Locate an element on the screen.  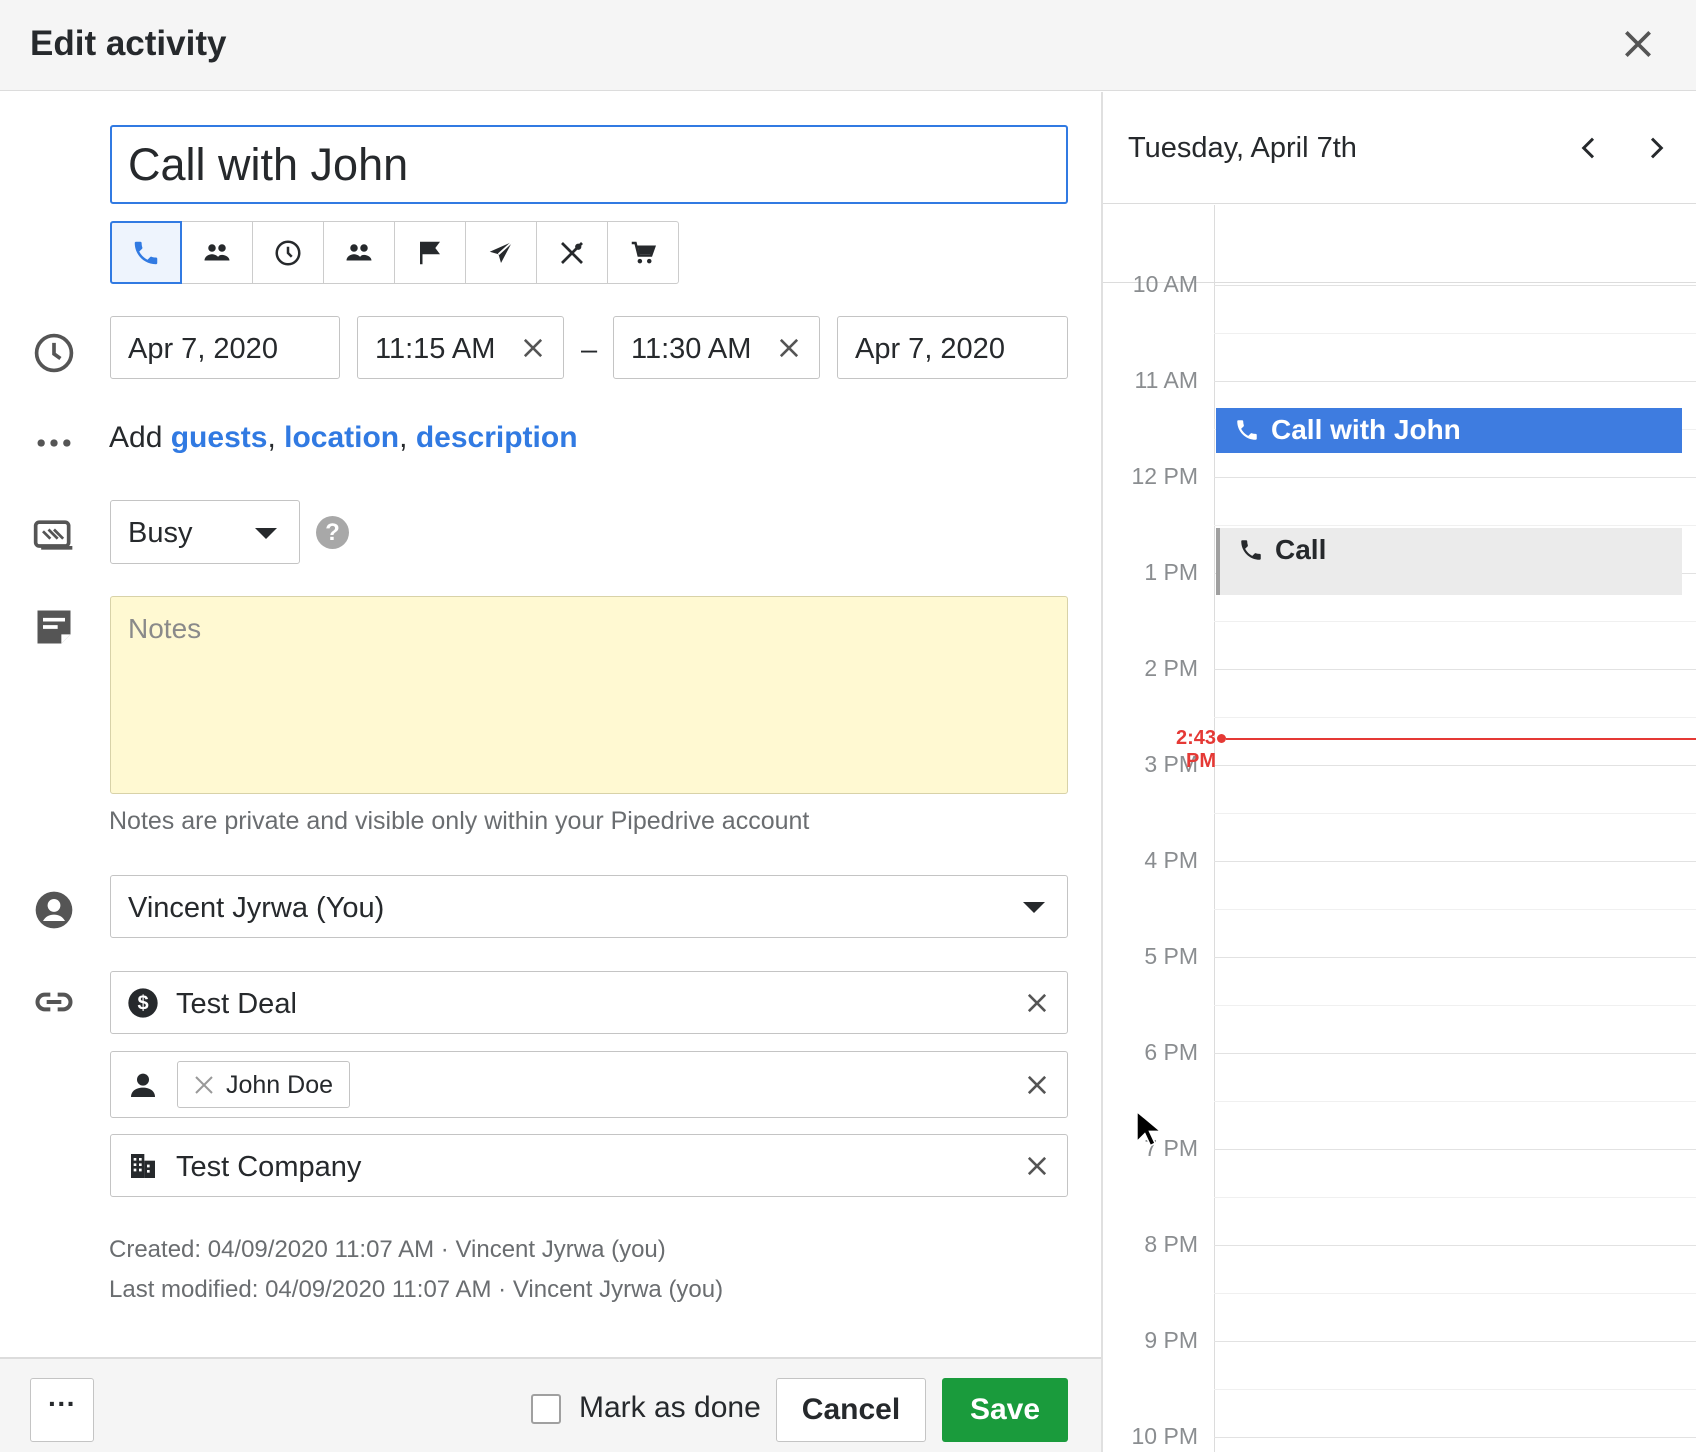
type-call-button is located at coordinates (146, 252).